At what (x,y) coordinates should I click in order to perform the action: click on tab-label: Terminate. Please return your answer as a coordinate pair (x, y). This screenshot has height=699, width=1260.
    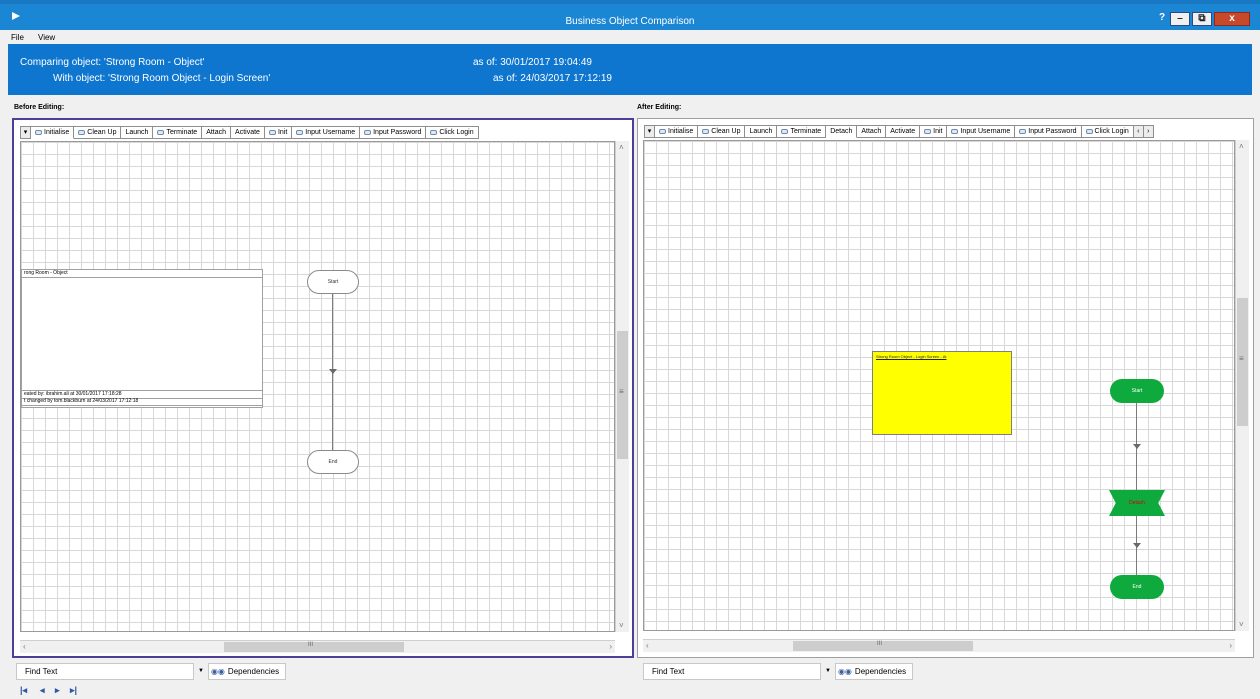
    Looking at the image, I should click on (806, 131).